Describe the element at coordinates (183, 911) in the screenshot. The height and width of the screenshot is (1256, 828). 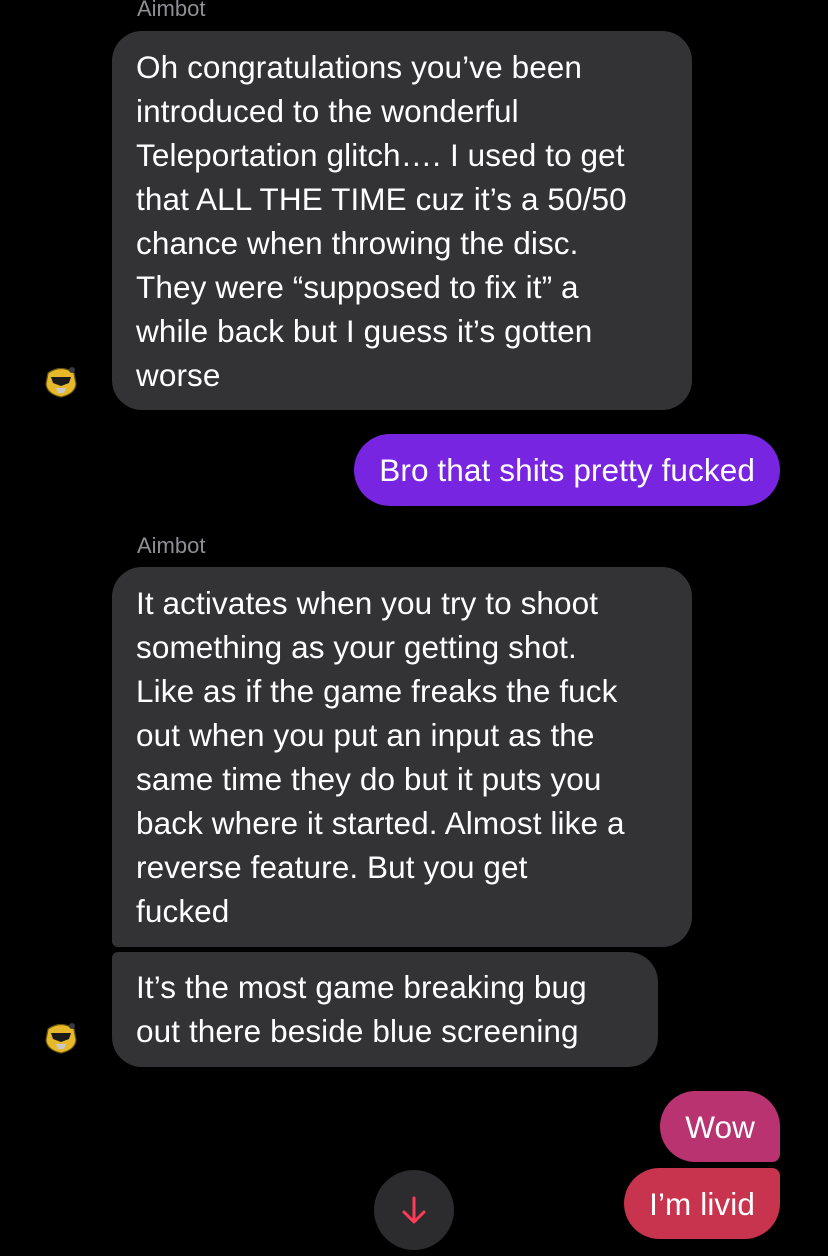
I see `message-line: fucked` at that location.